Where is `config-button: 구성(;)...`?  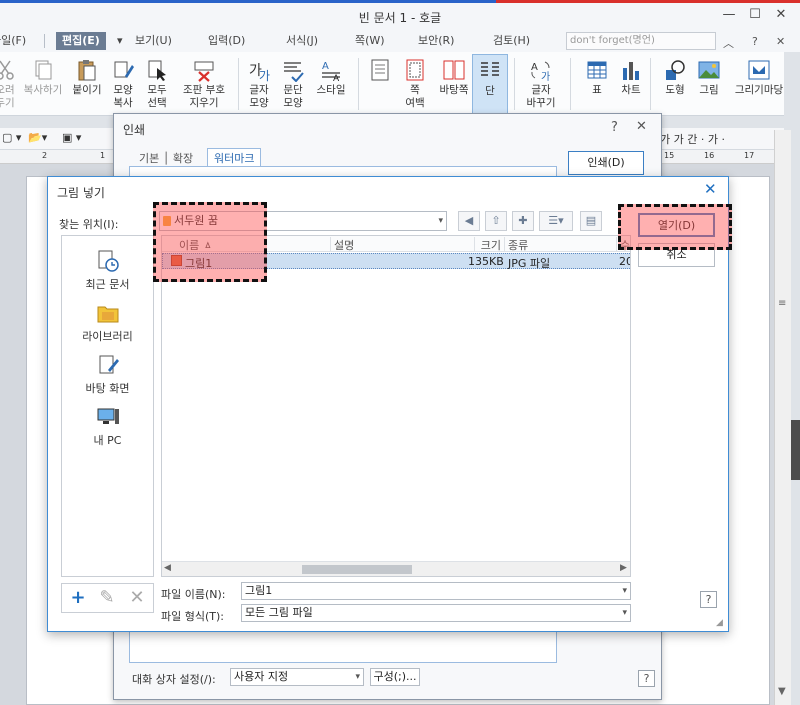
config-button: 구성(;)... is located at coordinates (395, 677).